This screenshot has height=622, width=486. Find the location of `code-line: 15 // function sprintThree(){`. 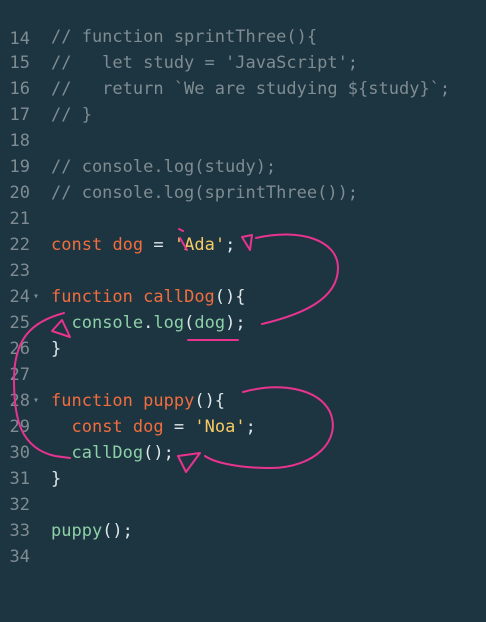

code-line: 15 // function sprintThree(){ is located at coordinates (243, 48).